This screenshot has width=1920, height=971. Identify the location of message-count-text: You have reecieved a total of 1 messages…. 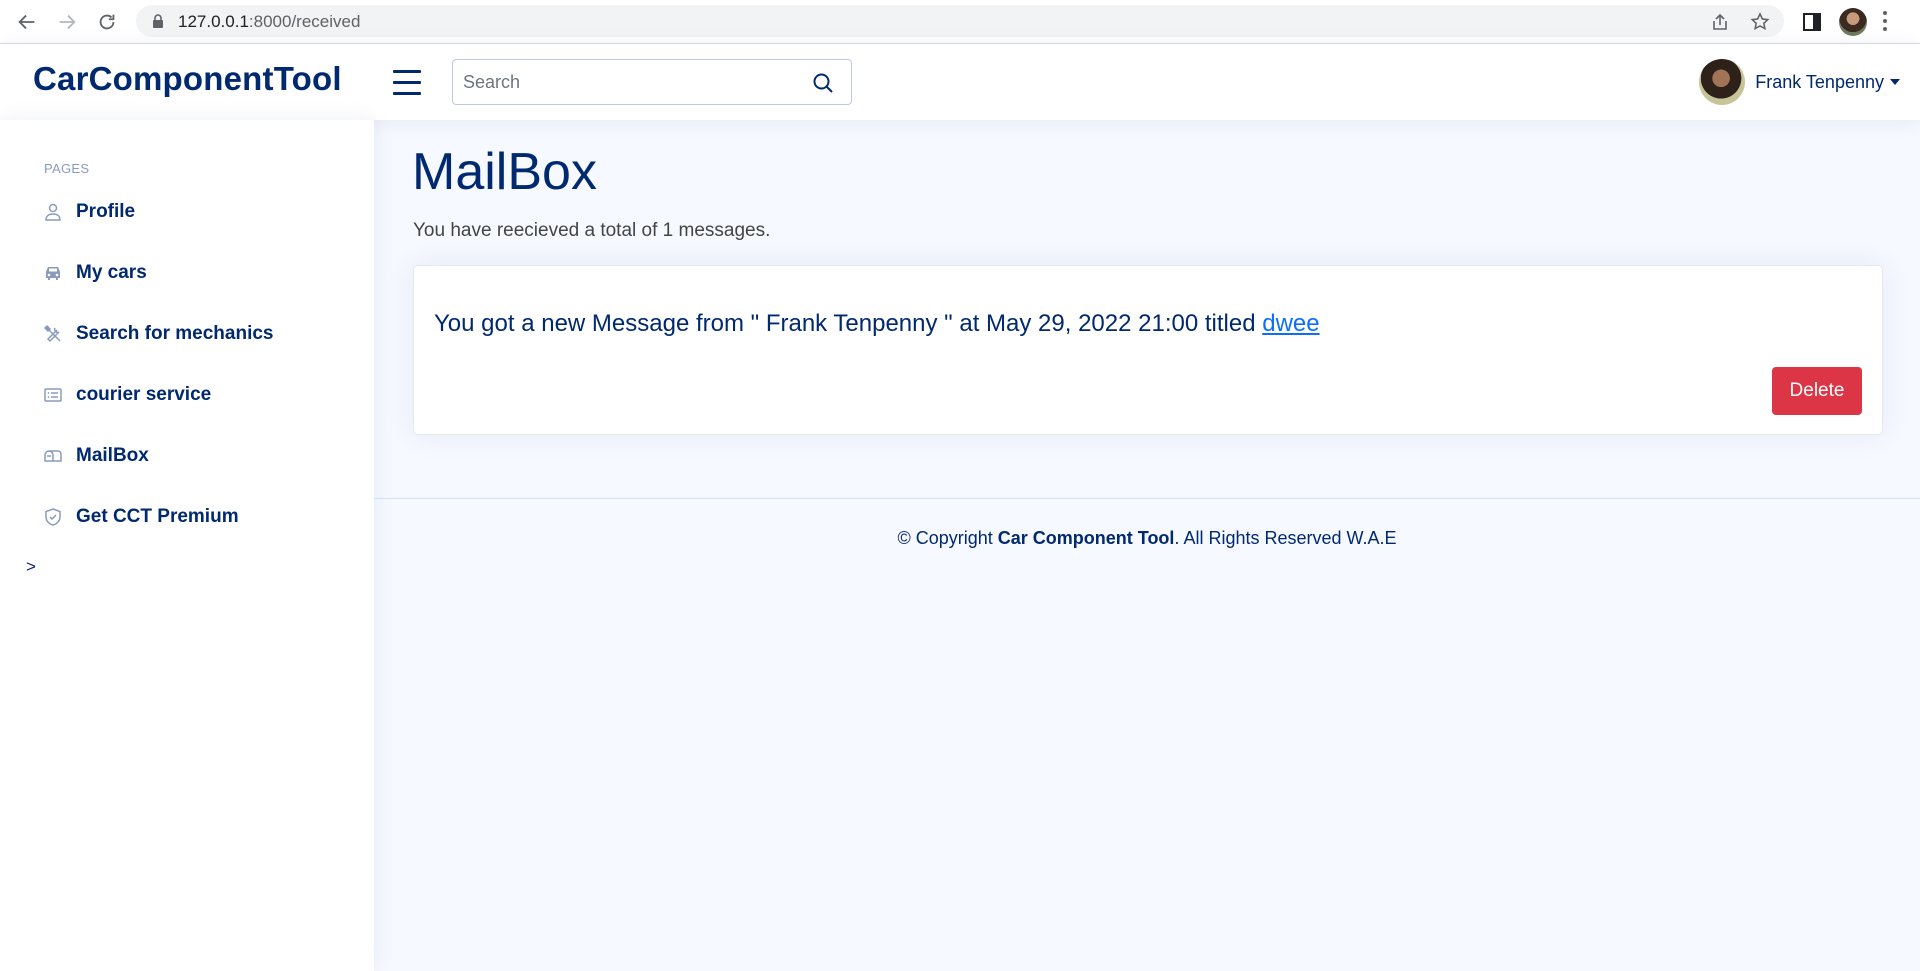
(592, 230).